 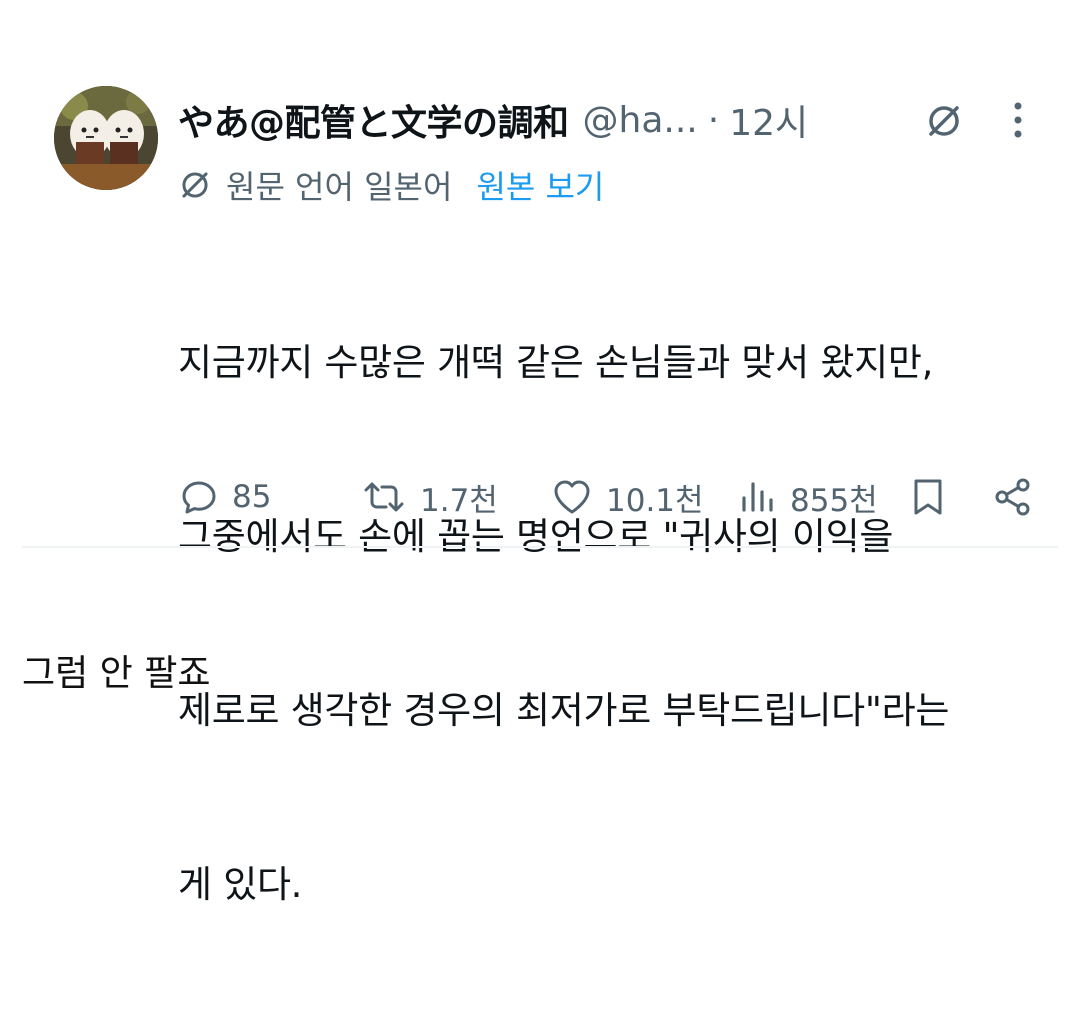 I want to click on share-icon, so click(x=1012, y=497).